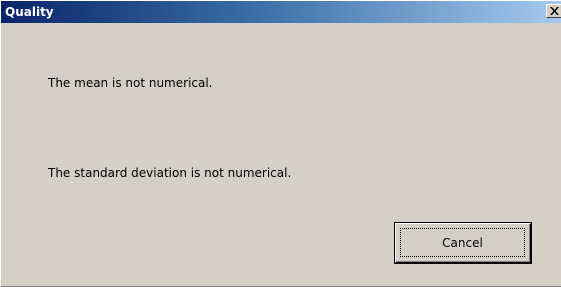 This screenshot has width=561, height=287. I want to click on close-button, so click(553, 11).